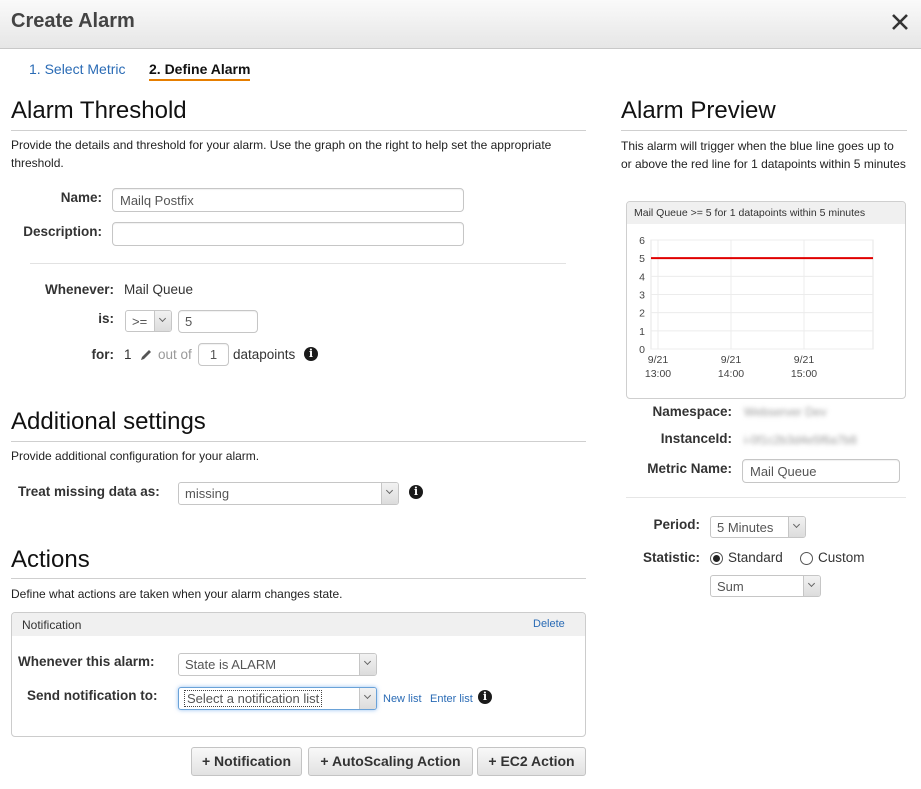 The height and width of the screenshot is (789, 921). Describe the element at coordinates (676, 524) in the screenshot. I see `period-label: Period:` at that location.